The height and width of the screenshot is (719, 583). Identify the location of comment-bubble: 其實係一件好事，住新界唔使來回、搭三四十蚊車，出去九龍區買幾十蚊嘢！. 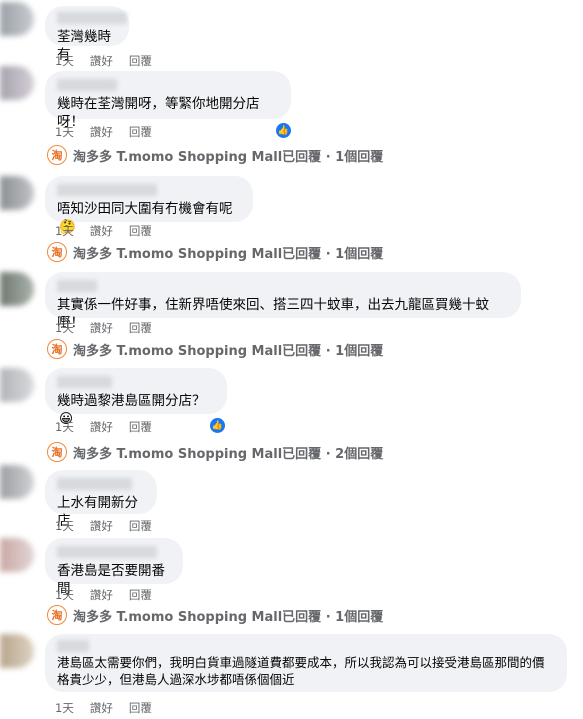
(283, 301).